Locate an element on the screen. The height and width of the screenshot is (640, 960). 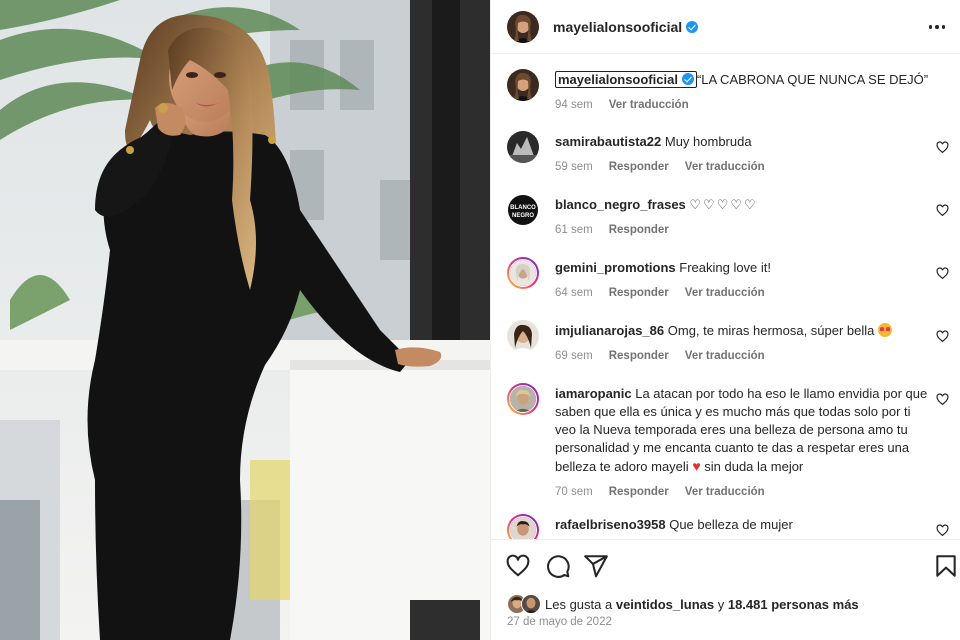
more-options-button is located at coordinates (937, 27).